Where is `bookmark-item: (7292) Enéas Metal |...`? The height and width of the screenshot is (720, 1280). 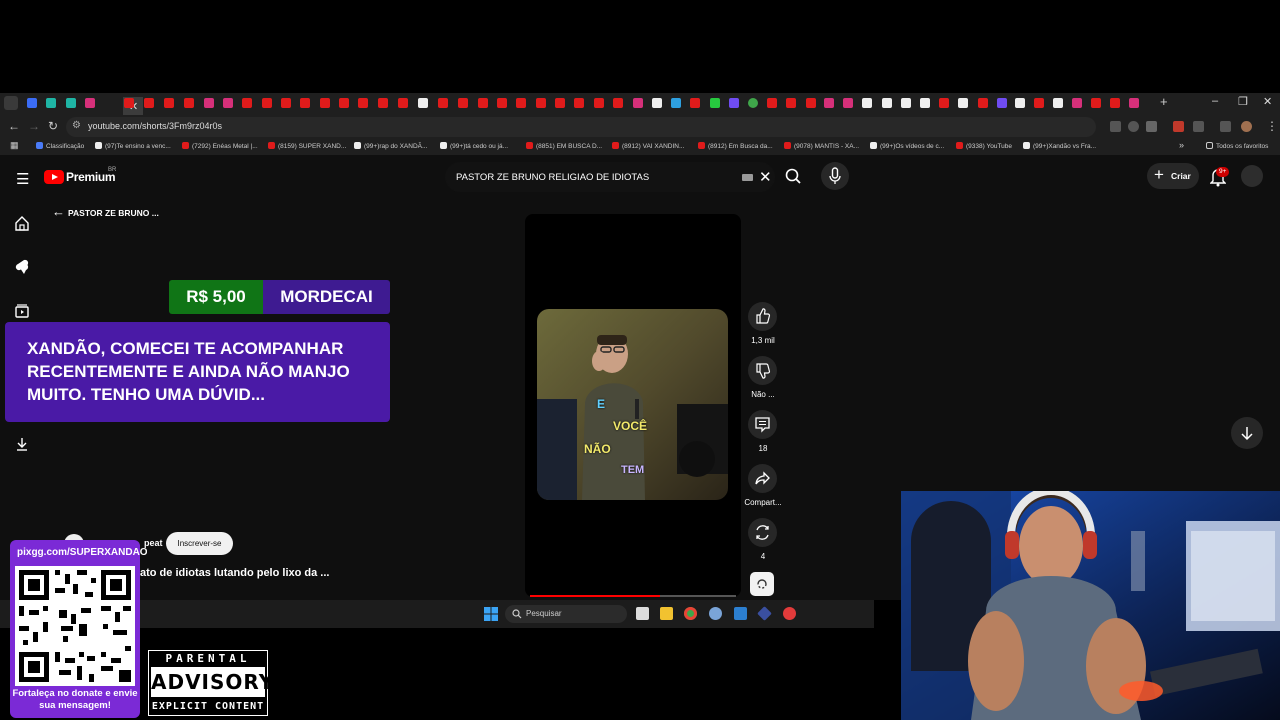
bookmark-item: (7292) Enéas Metal |... is located at coordinates (220, 146).